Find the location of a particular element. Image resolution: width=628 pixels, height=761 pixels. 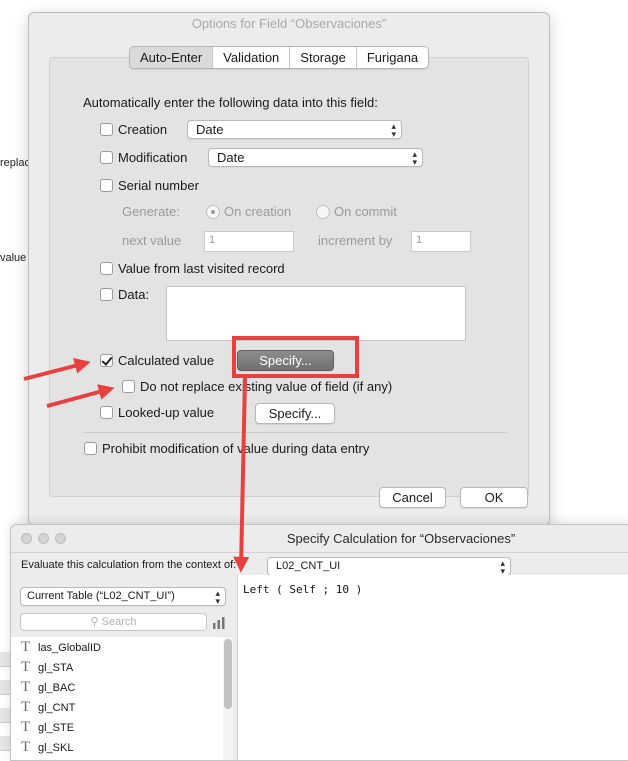

tab-furigana: Furigana is located at coordinates (392, 57).